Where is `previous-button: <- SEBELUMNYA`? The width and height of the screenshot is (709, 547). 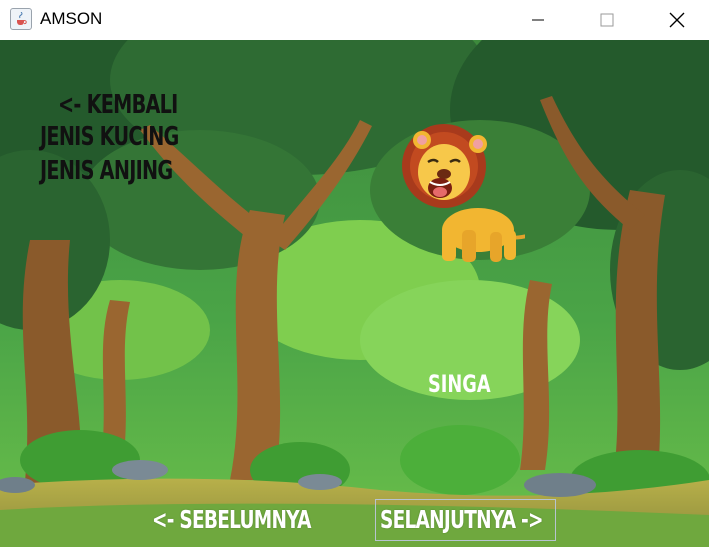 previous-button: <- SEBELUMNYA is located at coordinates (231, 519).